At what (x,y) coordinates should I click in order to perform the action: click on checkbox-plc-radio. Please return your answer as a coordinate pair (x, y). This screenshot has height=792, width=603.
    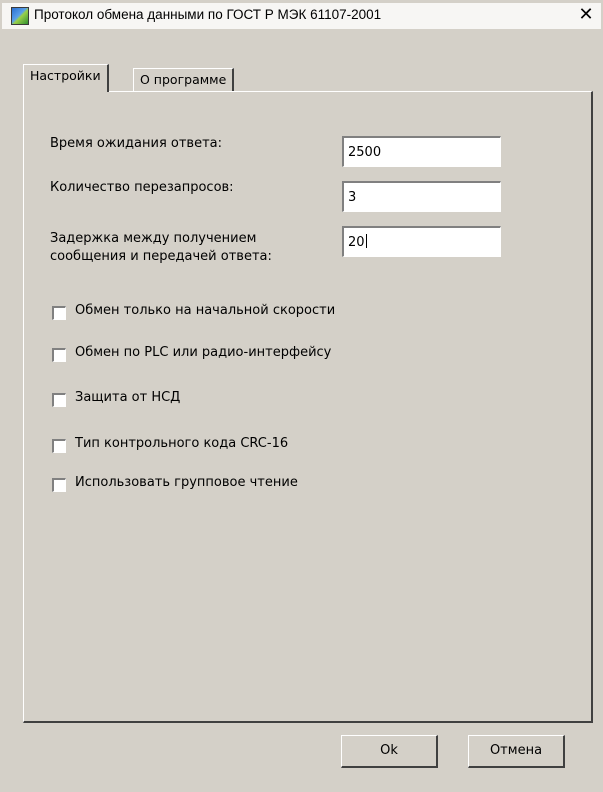
    Looking at the image, I should click on (59, 355).